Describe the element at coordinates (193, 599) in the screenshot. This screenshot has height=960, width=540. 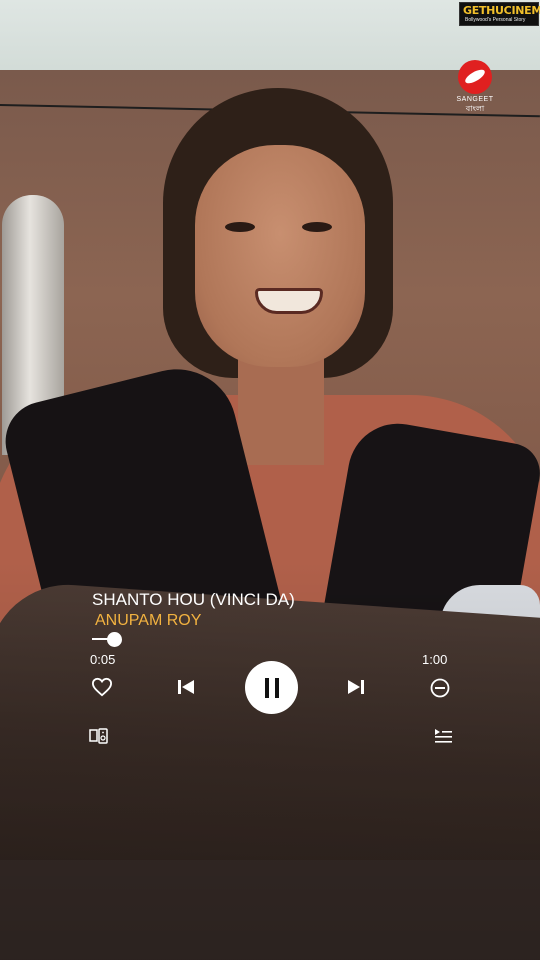
I see `song-title: SHANTO HOU (VINCI DA)` at that location.